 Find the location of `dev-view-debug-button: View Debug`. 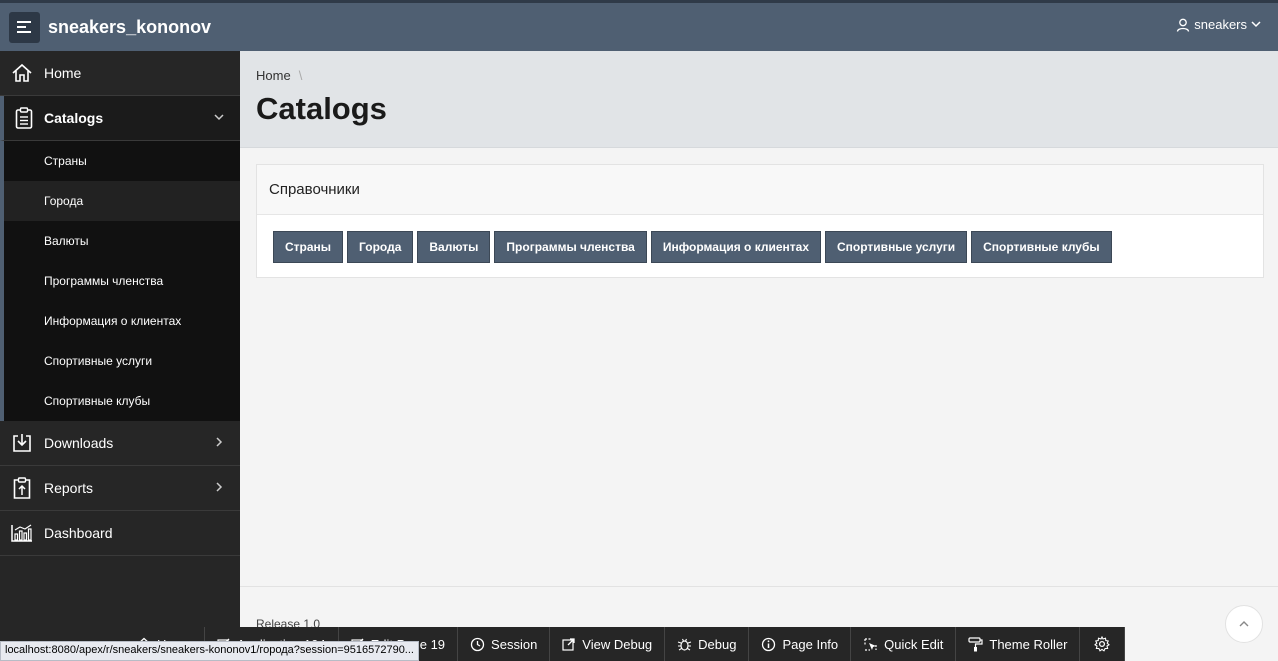

dev-view-debug-button: View Debug is located at coordinates (608, 644).